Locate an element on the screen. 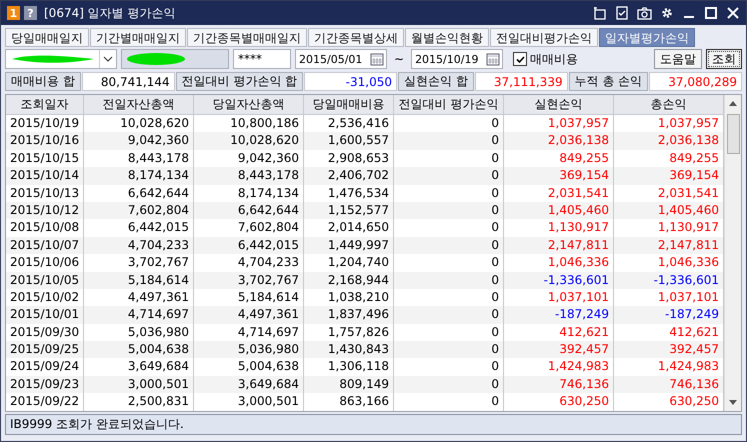 Image resolution: width=747 pixels, height=442 pixels. table-cell: 6,442,015 is located at coordinates (249, 245).